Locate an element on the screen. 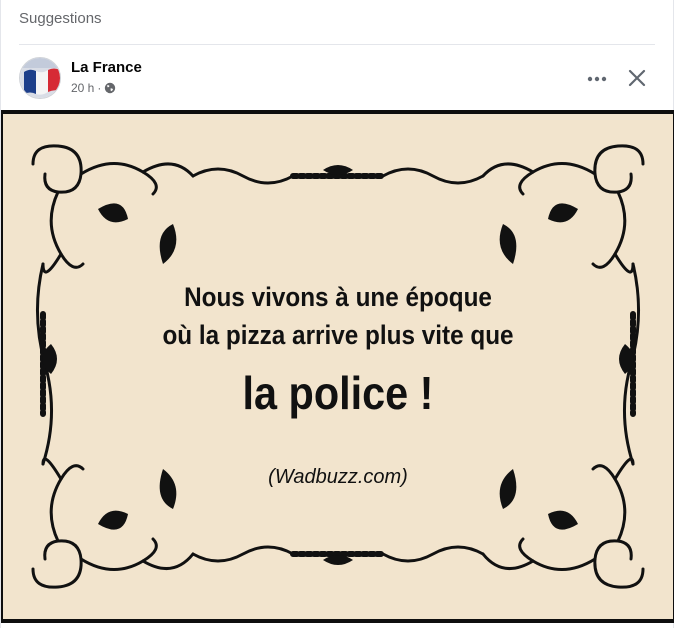 Image resolution: width=674 pixels, height=628 pixels. close-icon is located at coordinates (637, 78).